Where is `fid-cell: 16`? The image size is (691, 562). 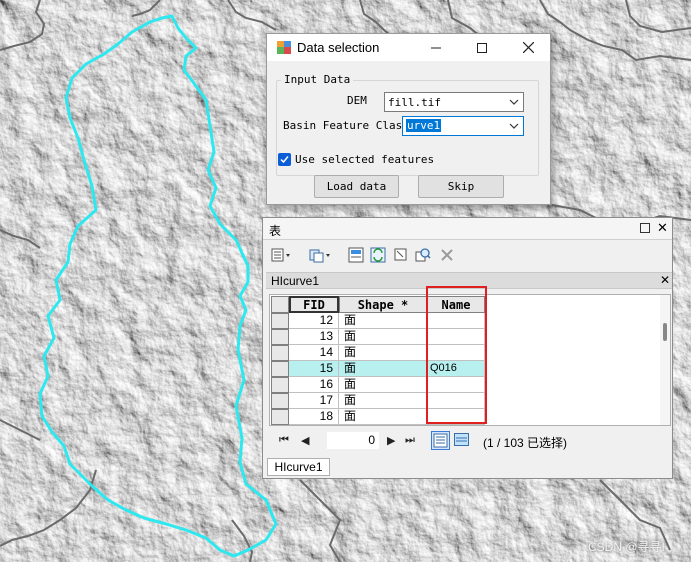
fid-cell: 16 is located at coordinates (314, 385).